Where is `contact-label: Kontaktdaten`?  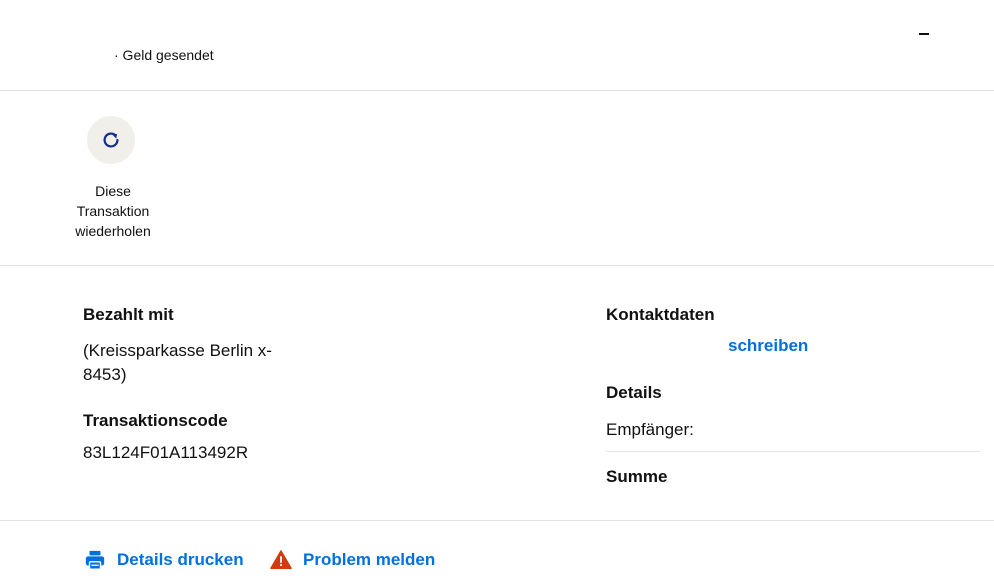
contact-label: Kontaktdaten is located at coordinates (660, 314).